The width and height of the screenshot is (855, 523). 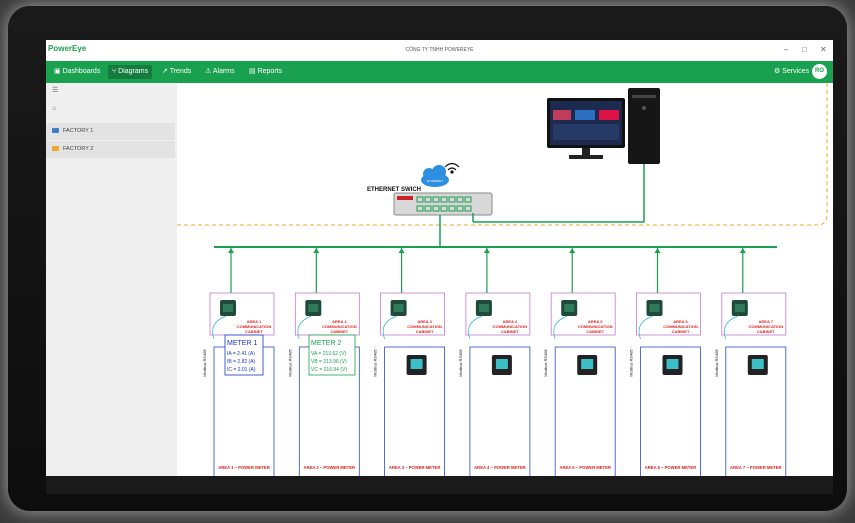 I want to click on nav-label: Dashboards, so click(x=81, y=71).